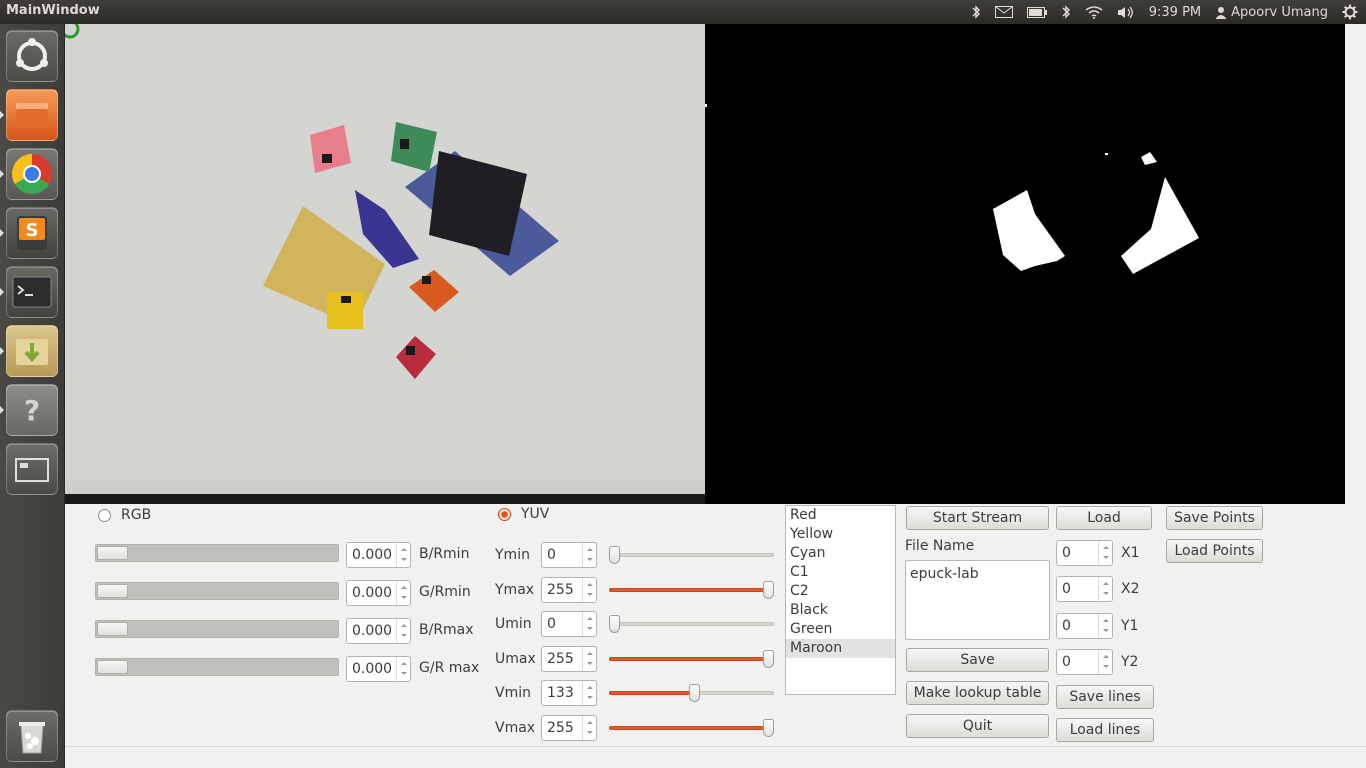  Describe the element at coordinates (1105, 697) in the screenshot. I see `save-lines-button: Save lines` at that location.